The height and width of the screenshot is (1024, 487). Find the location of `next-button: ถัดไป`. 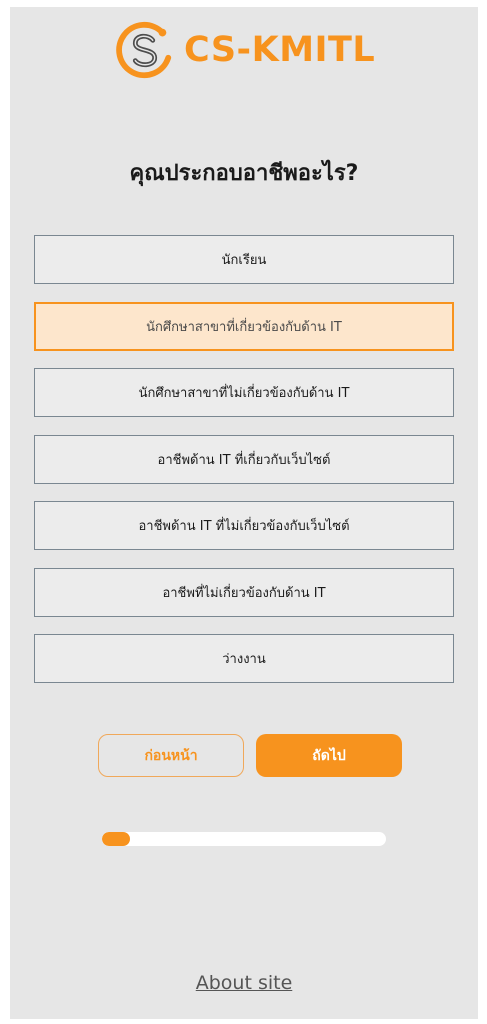

next-button: ถัดไป is located at coordinates (329, 755).